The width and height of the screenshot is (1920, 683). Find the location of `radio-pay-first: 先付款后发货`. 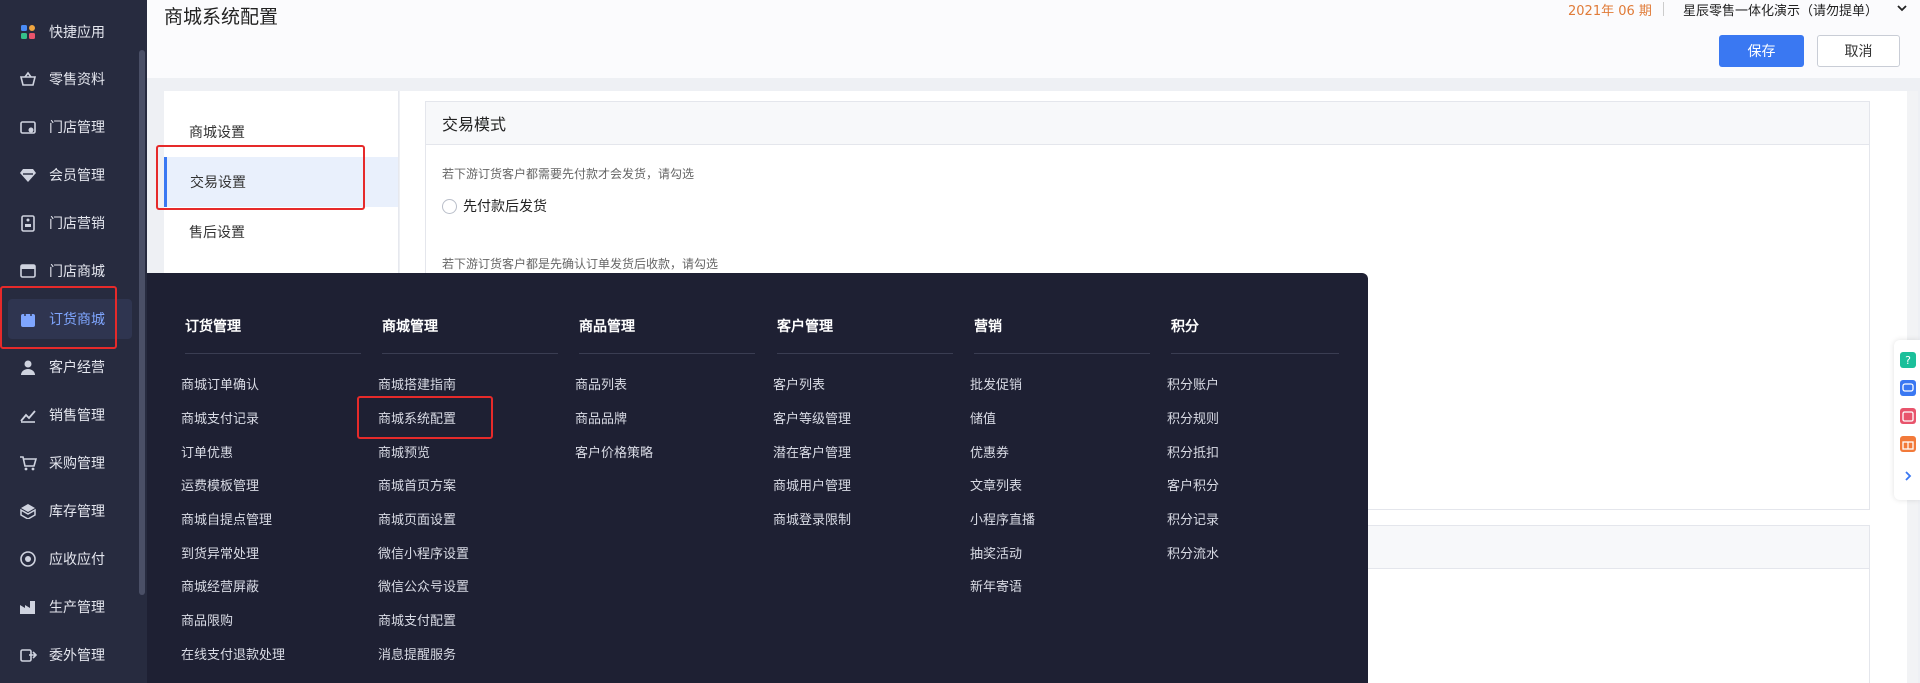

radio-pay-first: 先付款后发货 is located at coordinates (494, 206).